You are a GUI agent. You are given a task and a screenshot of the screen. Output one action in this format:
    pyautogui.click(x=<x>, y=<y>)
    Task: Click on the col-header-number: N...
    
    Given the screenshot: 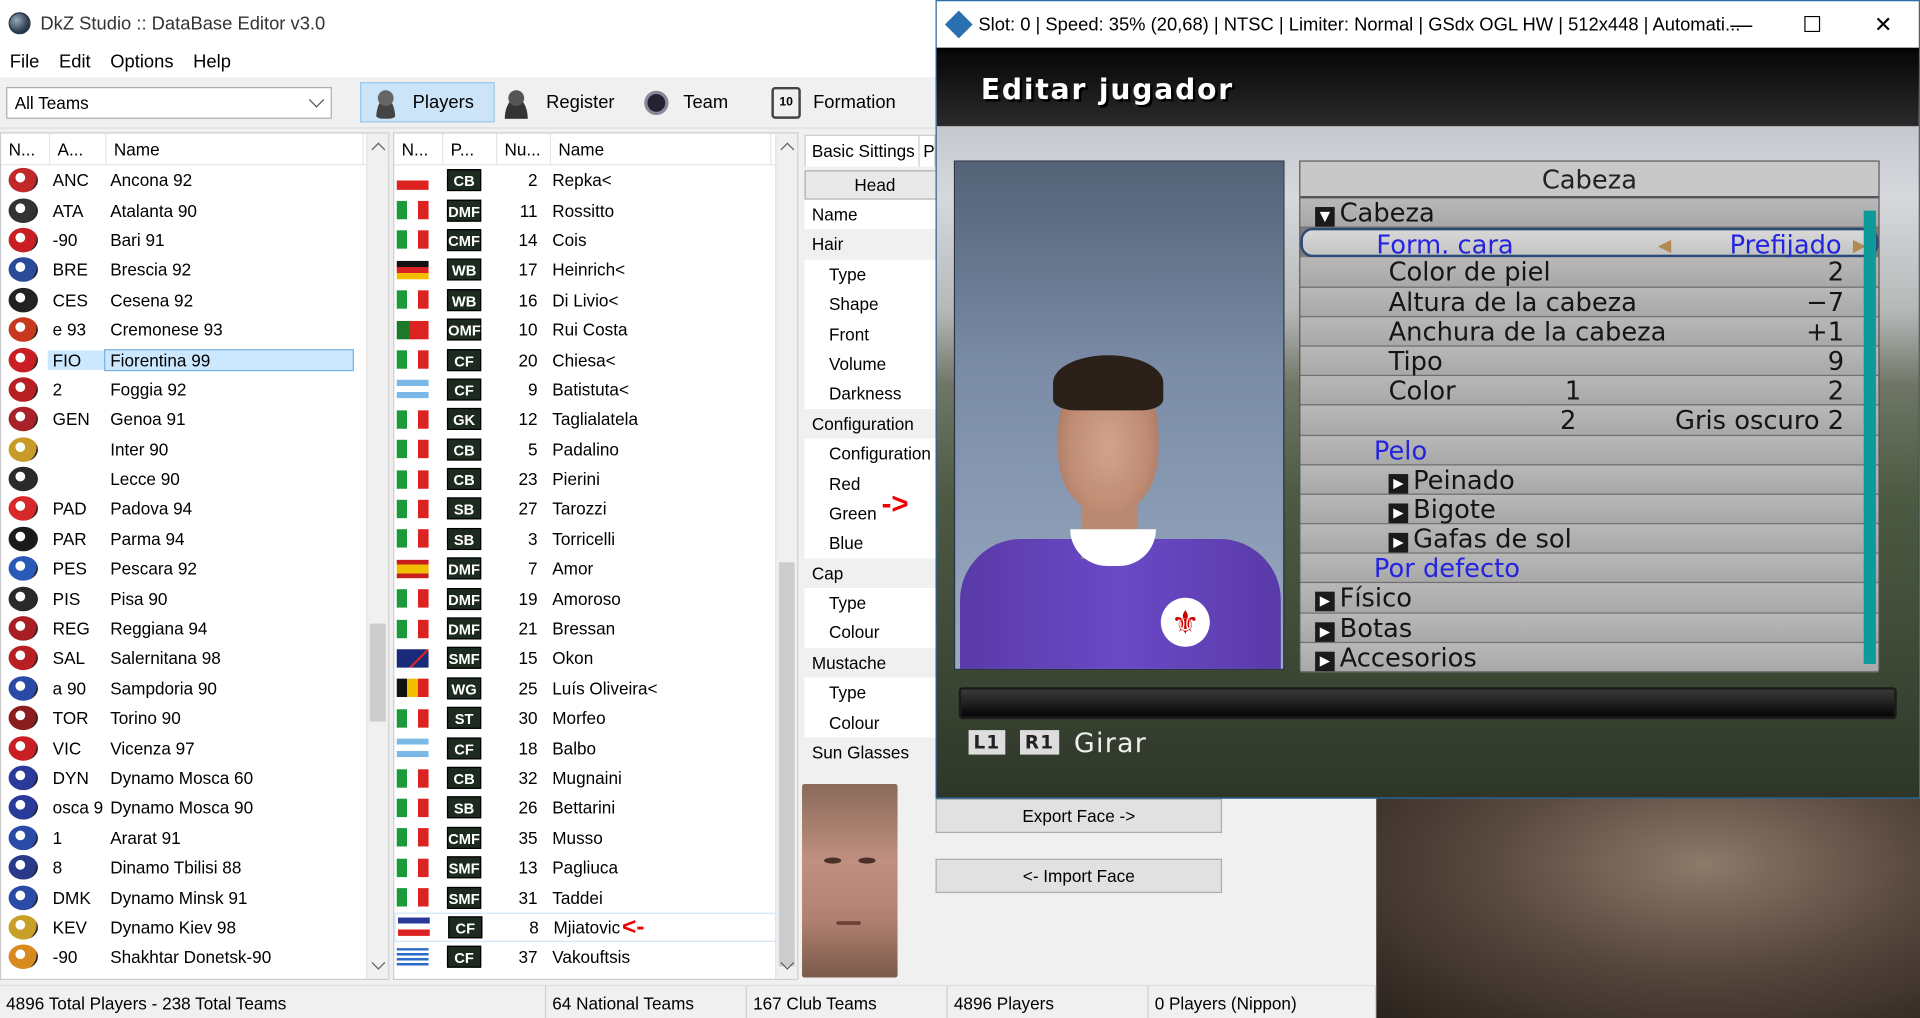 What is the action you would take?
    pyautogui.click(x=26, y=149)
    